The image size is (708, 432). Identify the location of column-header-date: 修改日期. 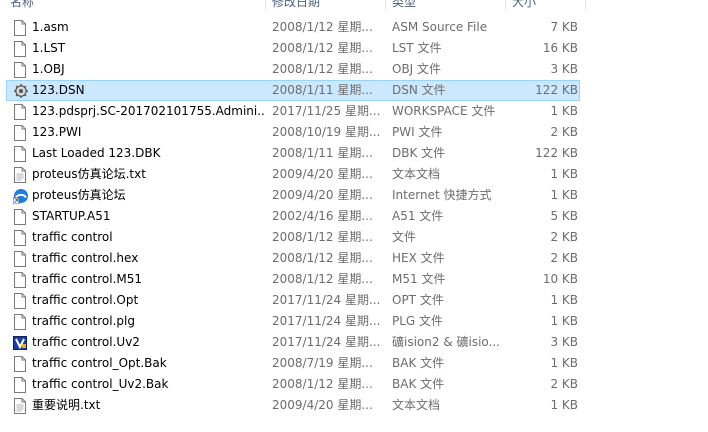
(296, 5).